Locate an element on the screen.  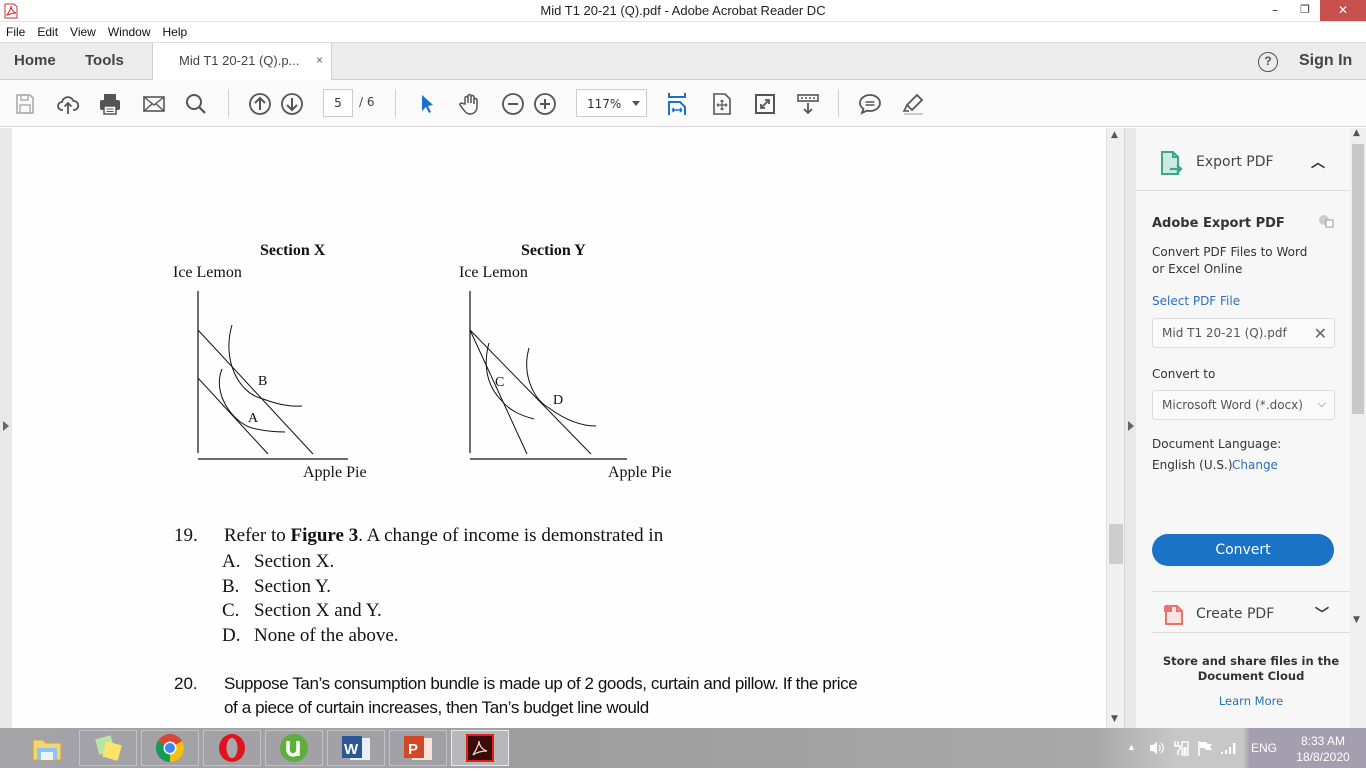
learn-more-link: Learn More is located at coordinates (1251, 701).